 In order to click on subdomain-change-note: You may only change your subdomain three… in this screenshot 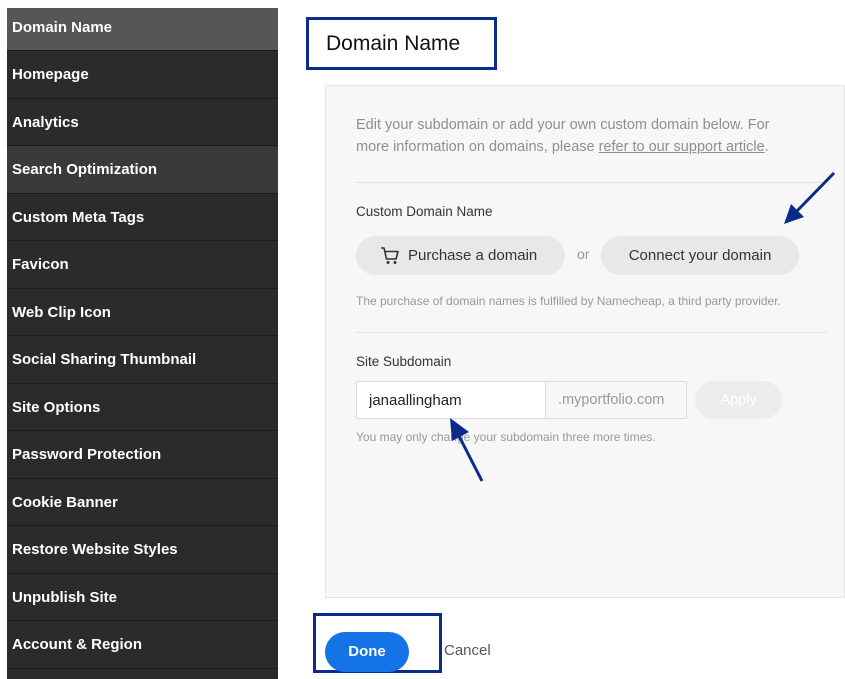, I will do `click(506, 437)`.